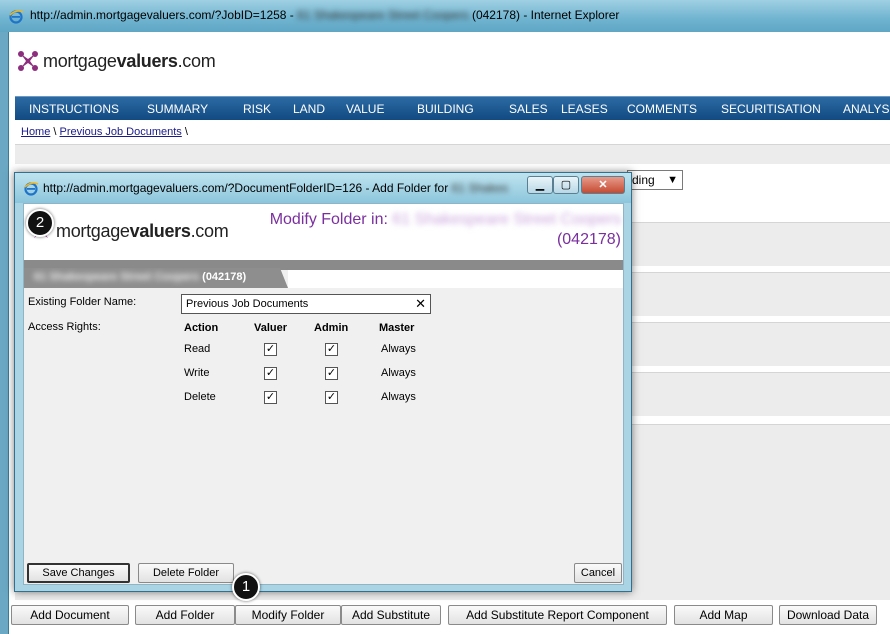 The width and height of the screenshot is (890, 634). I want to click on site-logo: mortgagevaluers.com, so click(116, 61).